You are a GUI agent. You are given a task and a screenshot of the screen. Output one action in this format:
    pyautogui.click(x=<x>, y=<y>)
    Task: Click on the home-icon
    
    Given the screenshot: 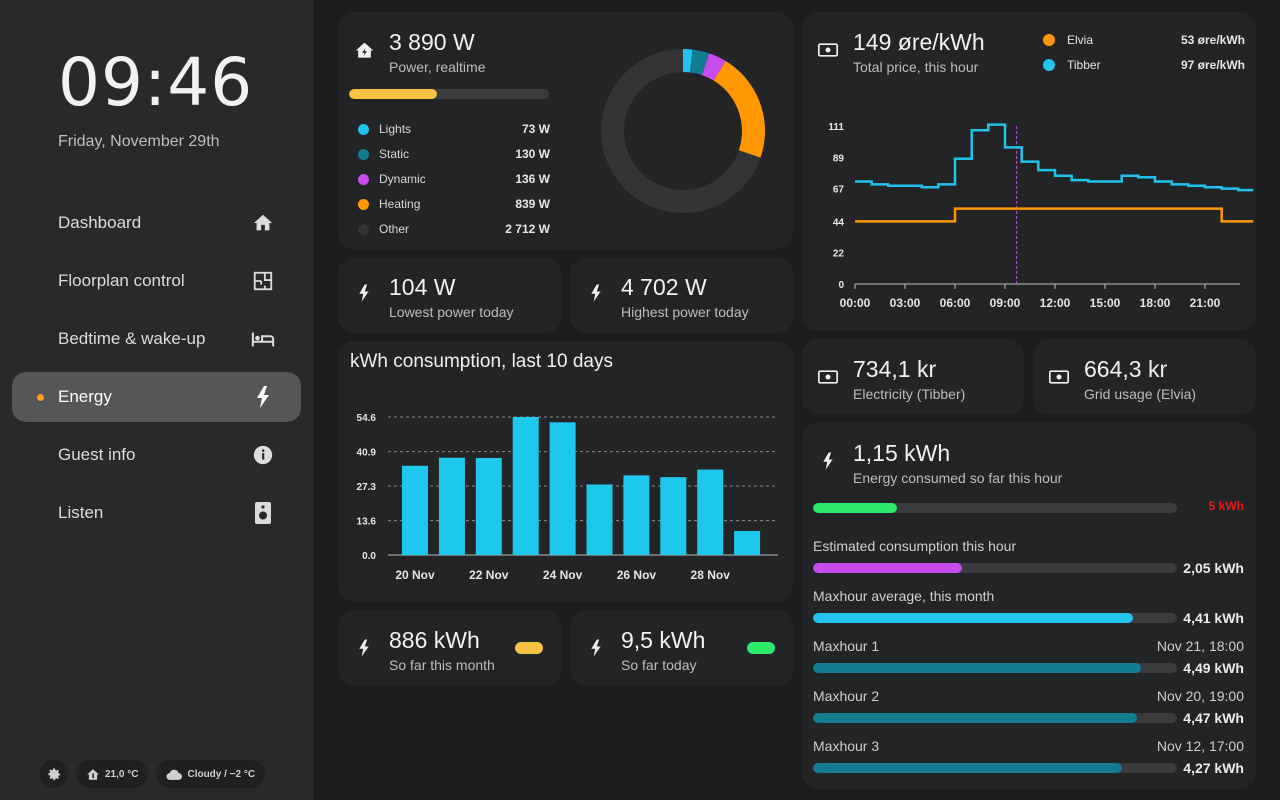 What is the action you would take?
    pyautogui.click(x=263, y=223)
    